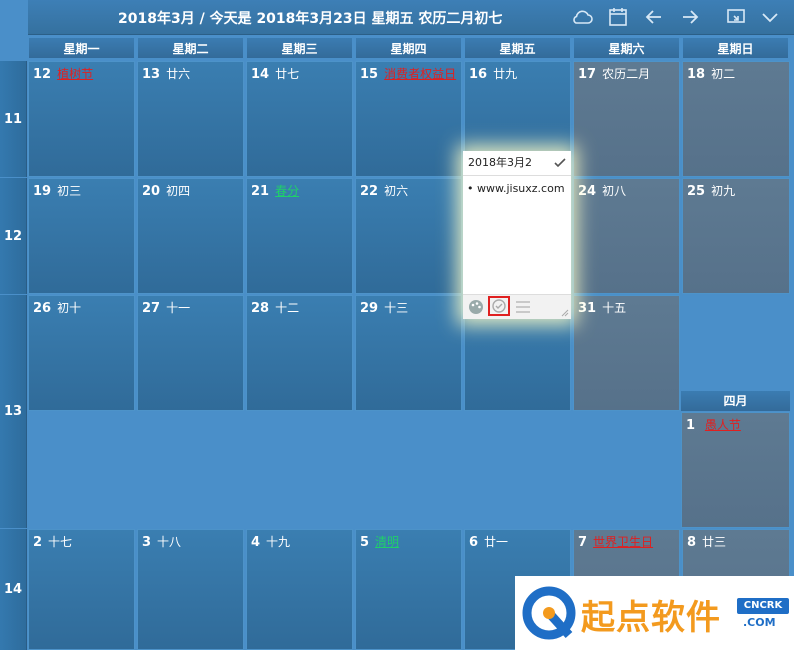  What do you see at coordinates (478, 74) in the screenshot?
I see `day-number: 16` at bounding box center [478, 74].